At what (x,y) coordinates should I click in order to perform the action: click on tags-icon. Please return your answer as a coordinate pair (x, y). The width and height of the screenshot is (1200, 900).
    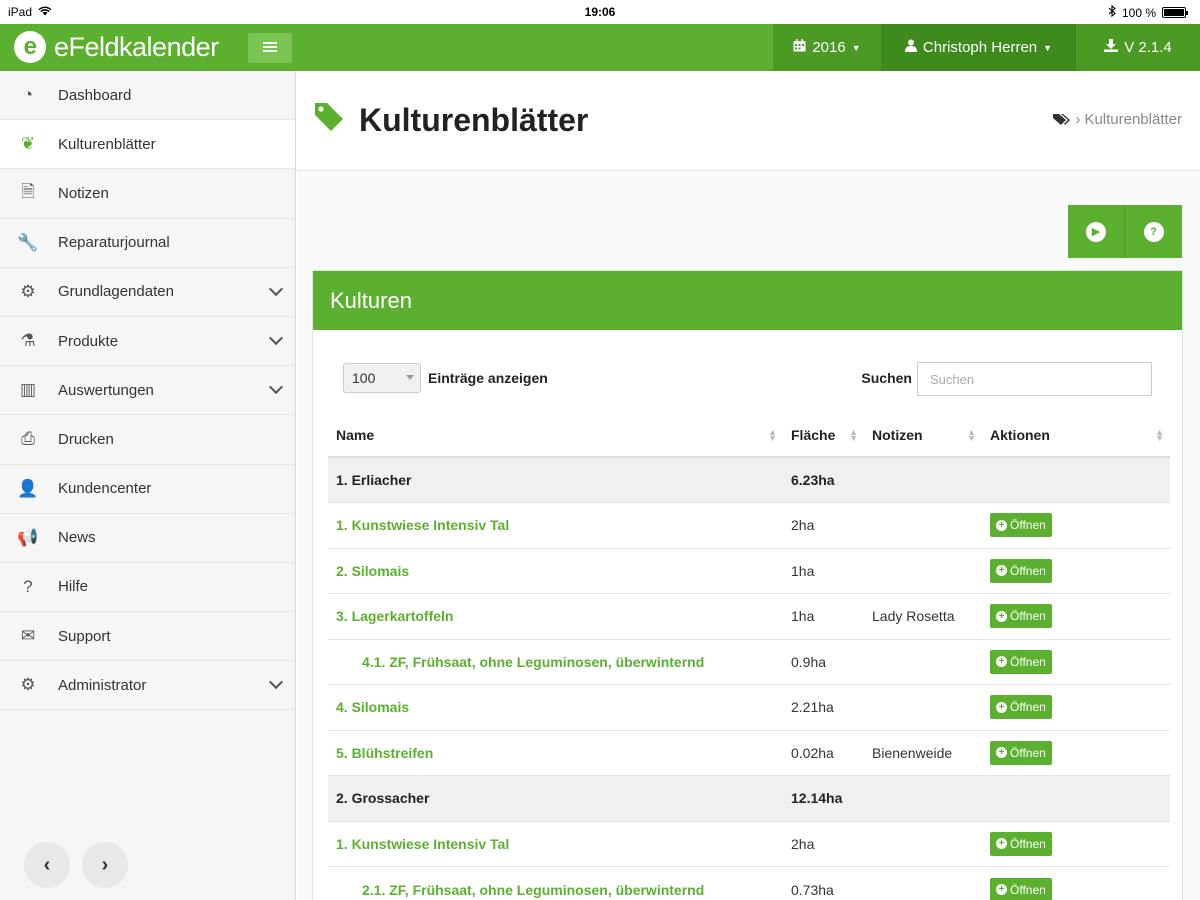
    Looking at the image, I should click on (1062, 120).